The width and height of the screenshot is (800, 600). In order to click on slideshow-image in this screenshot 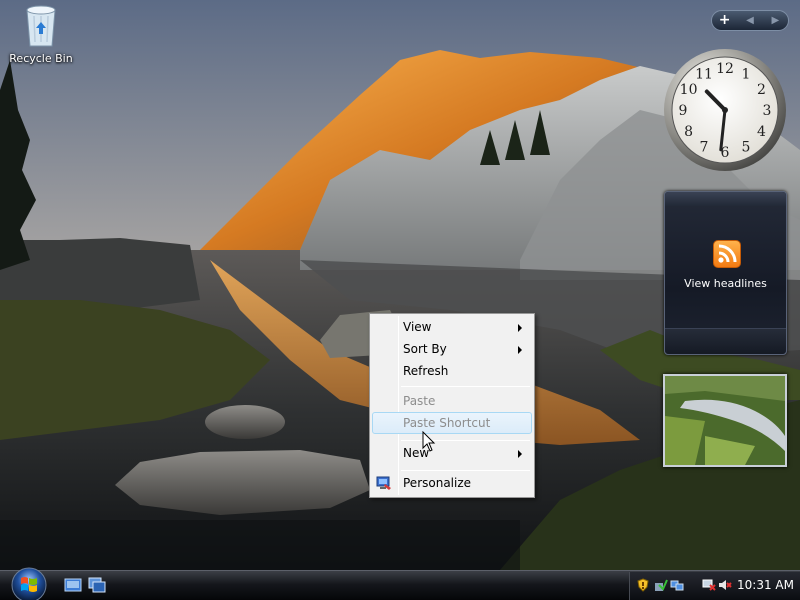, I will do `click(725, 420)`.